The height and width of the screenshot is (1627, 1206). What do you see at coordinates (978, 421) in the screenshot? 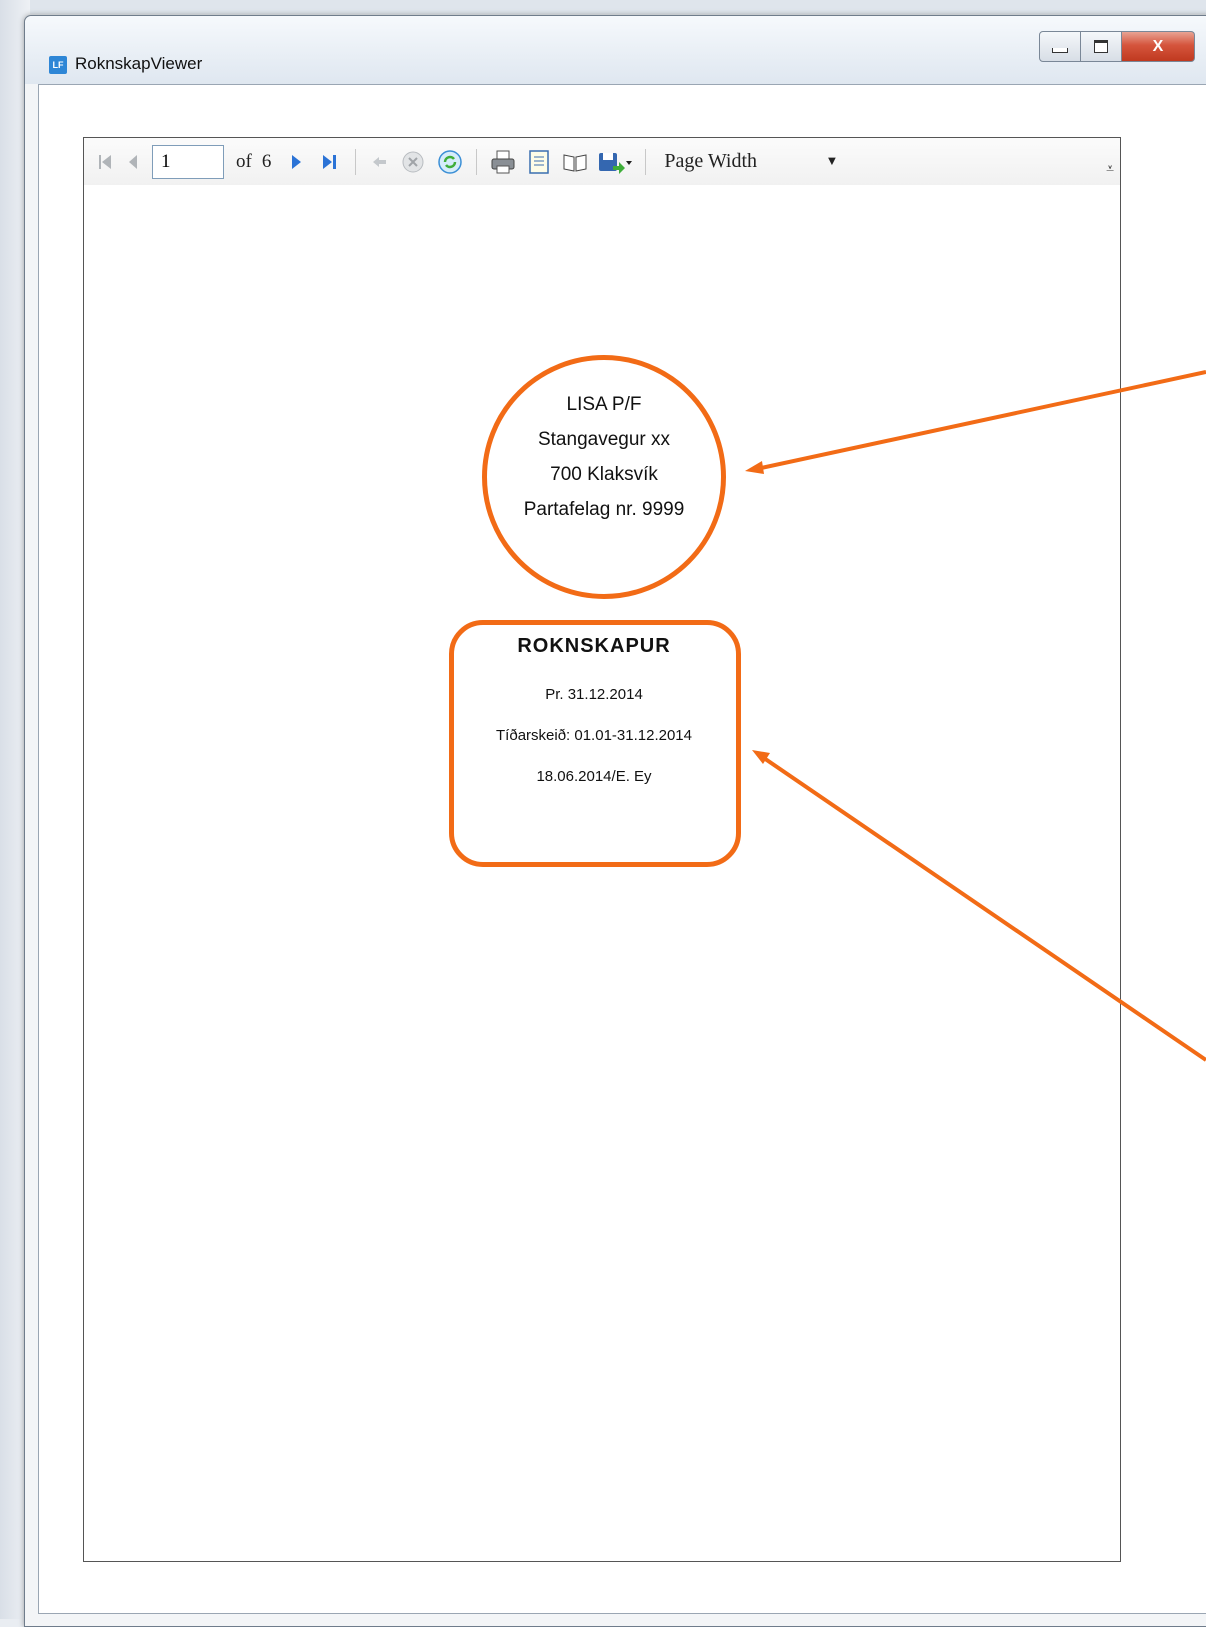
I see `arrow-to-address` at bounding box center [978, 421].